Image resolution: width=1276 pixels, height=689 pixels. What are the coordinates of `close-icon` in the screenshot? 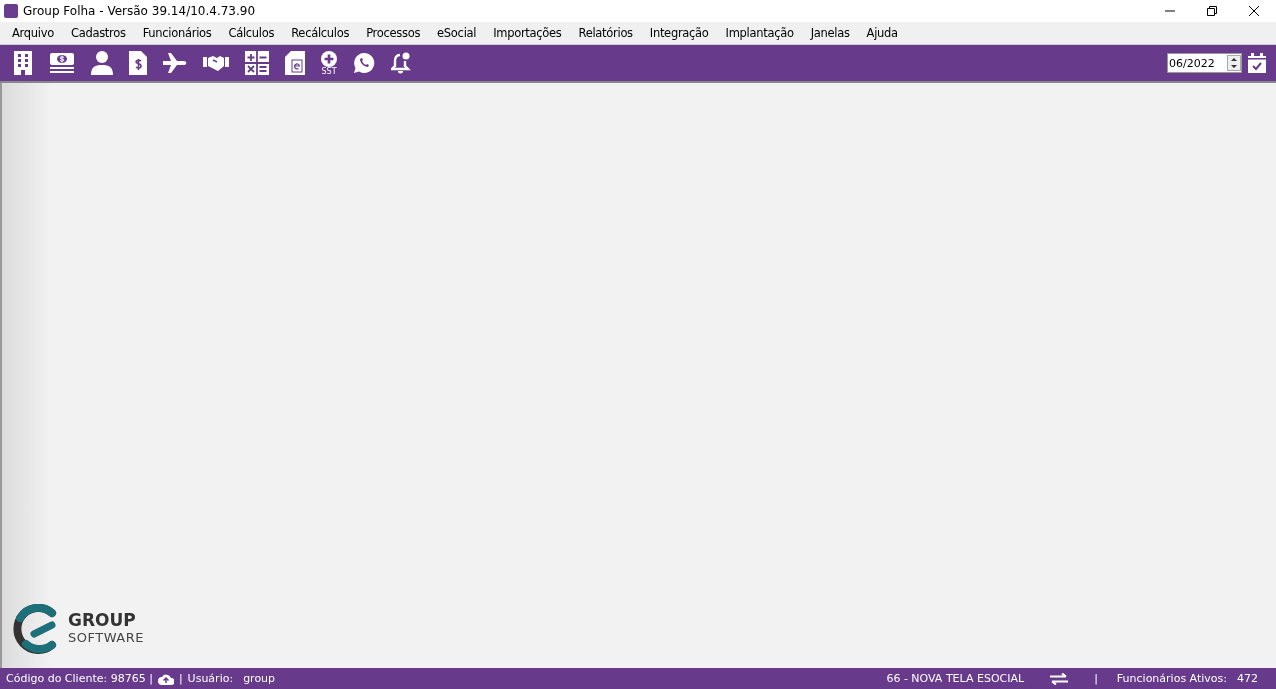 It's located at (1254, 11).